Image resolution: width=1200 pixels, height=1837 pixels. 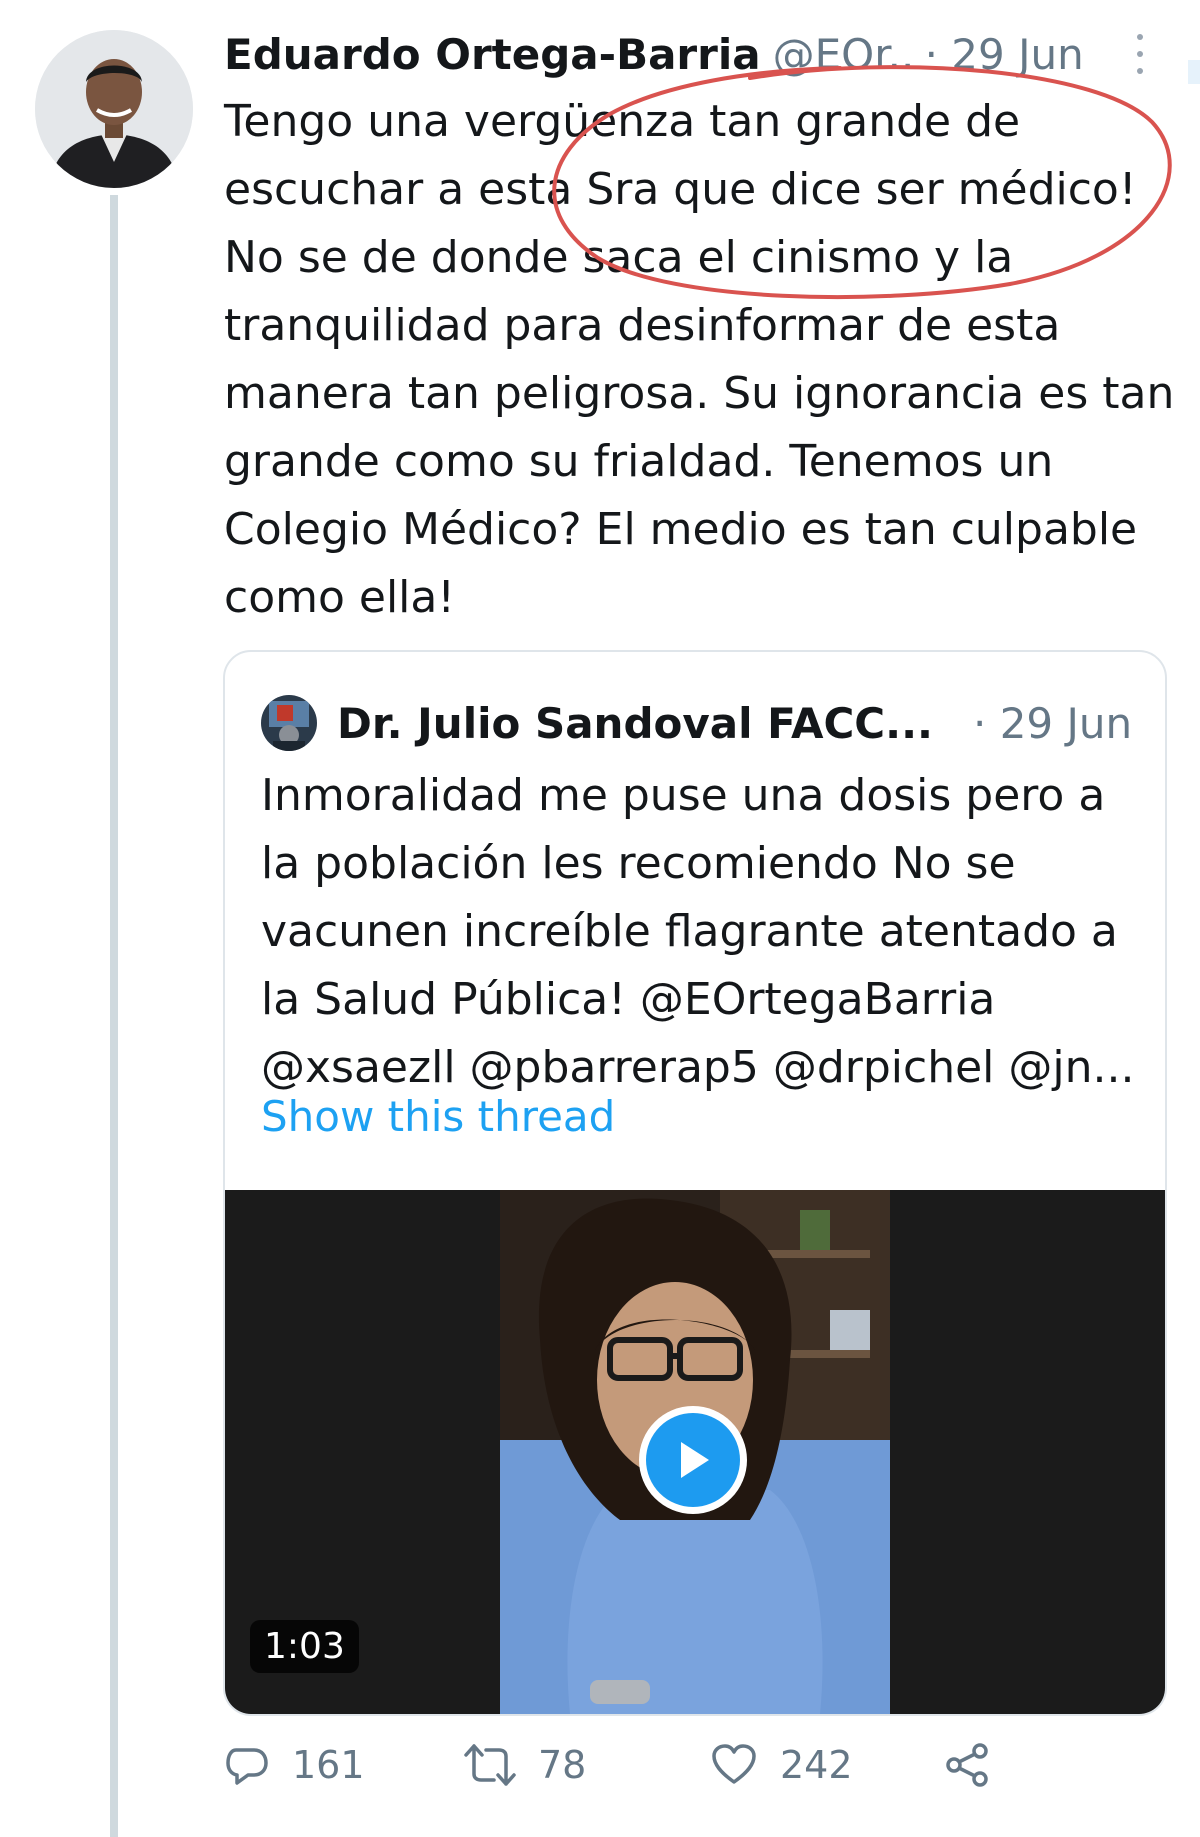 I want to click on scroll-indicator, so click(x=1194, y=72).